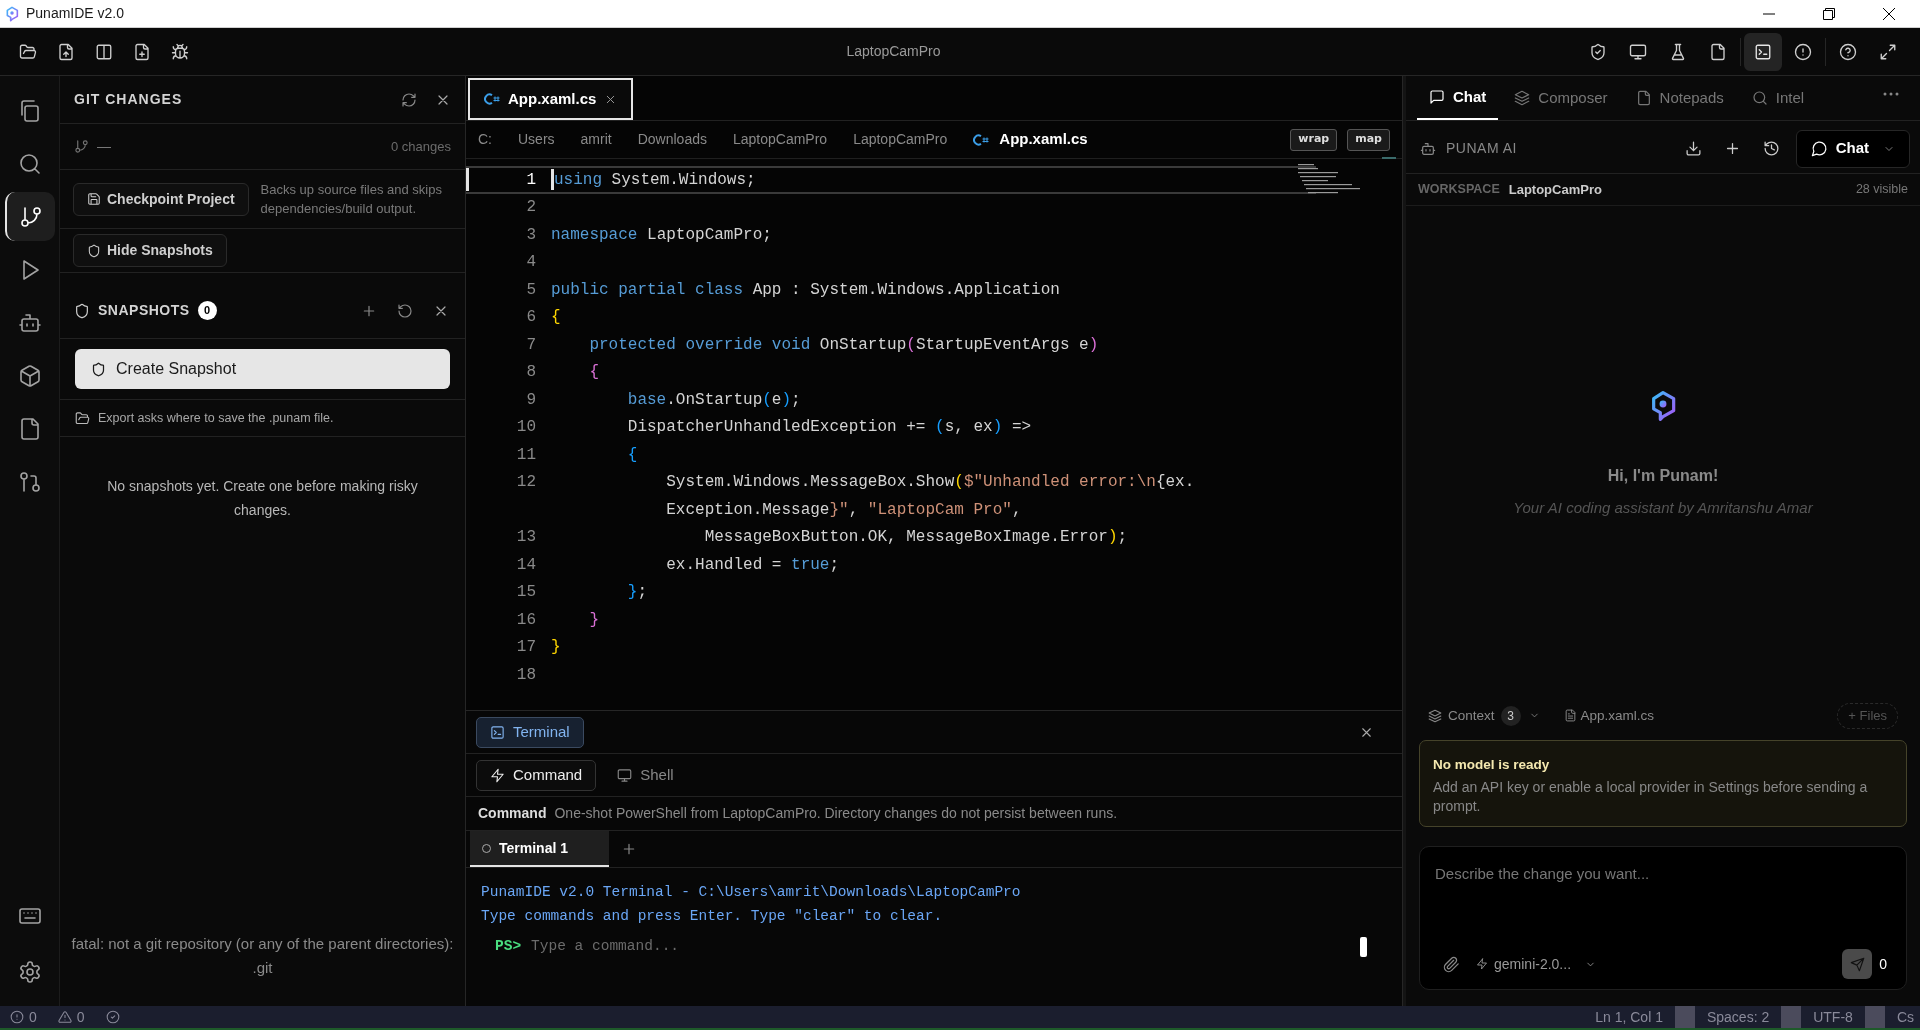  What do you see at coordinates (64, 1017) in the screenshot?
I see `warning-icon` at bounding box center [64, 1017].